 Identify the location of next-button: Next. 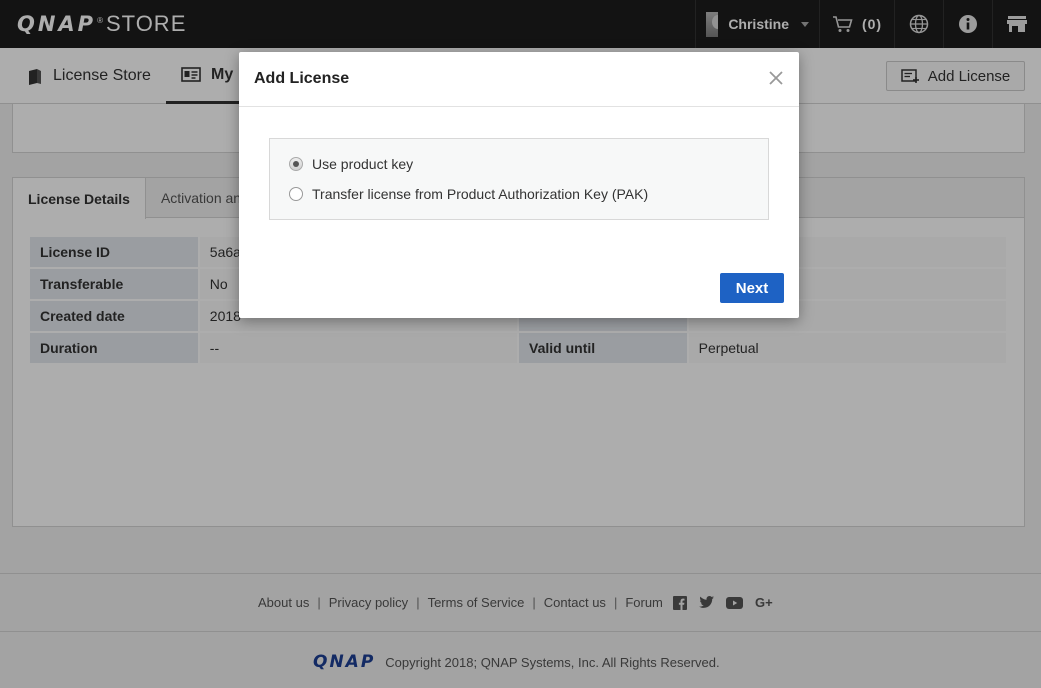
(752, 288).